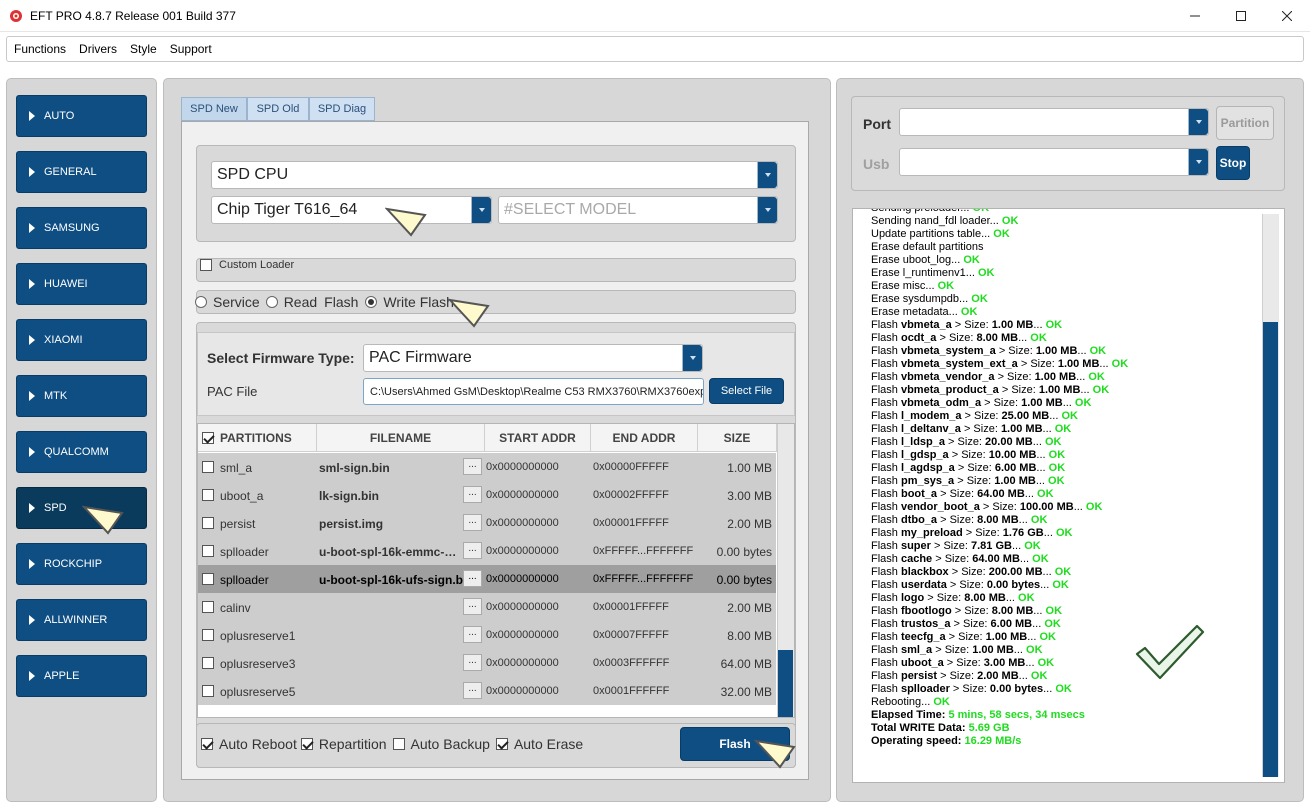  Describe the element at coordinates (638, 210) in the screenshot. I see `model-select: #SELECT MODEL` at that location.